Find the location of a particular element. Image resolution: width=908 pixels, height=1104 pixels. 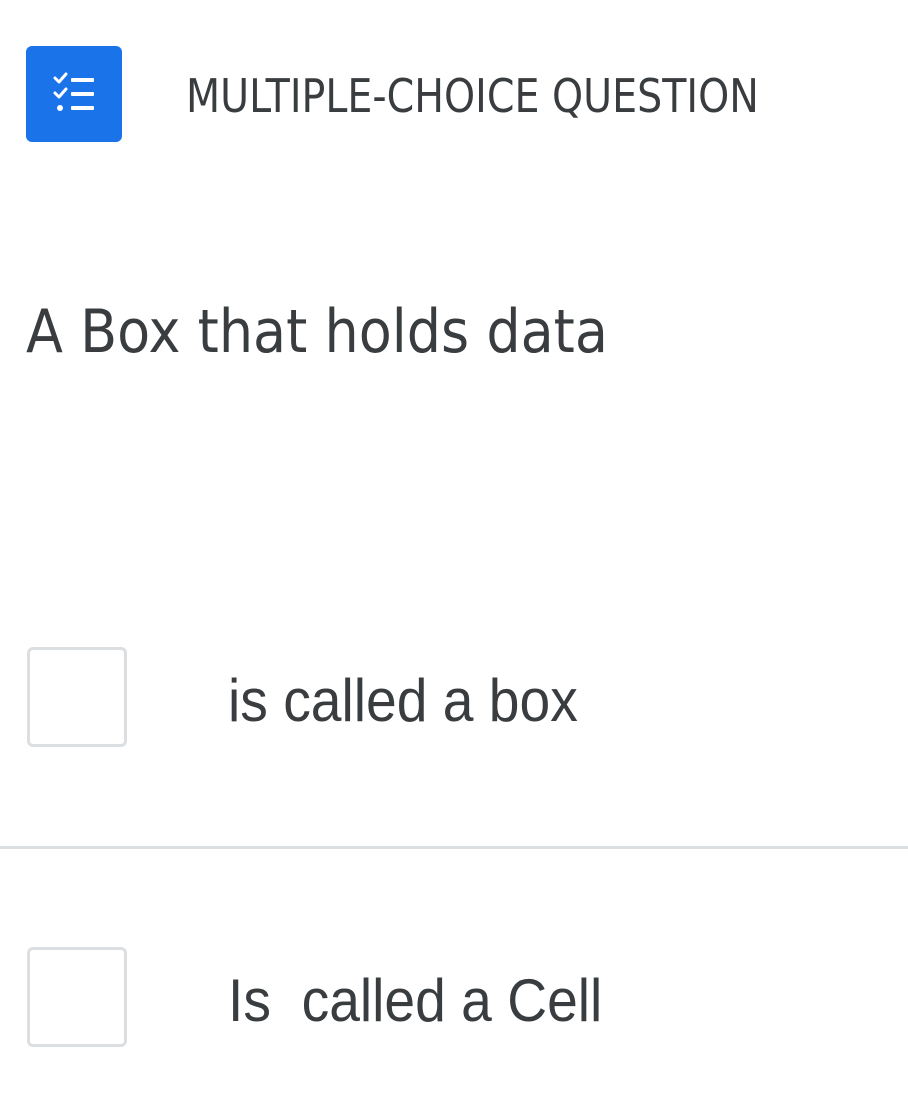

checklist-icon is located at coordinates (74, 94).